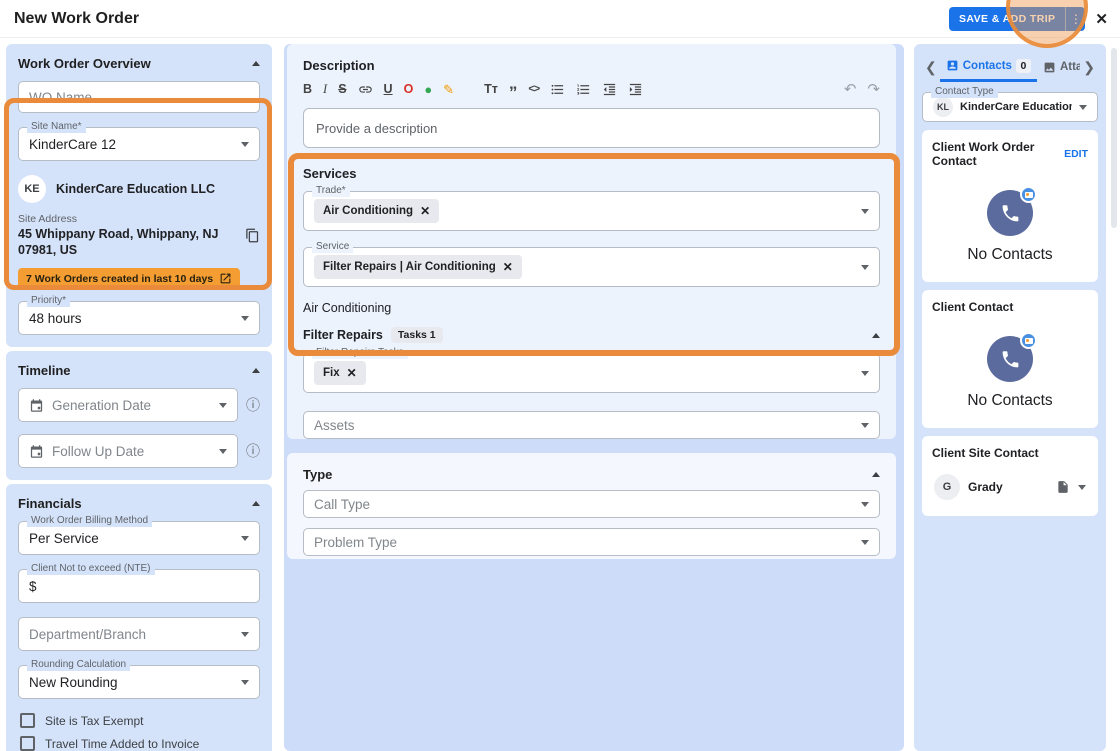  I want to click on contacts-count-badge: 0, so click(1023, 65).